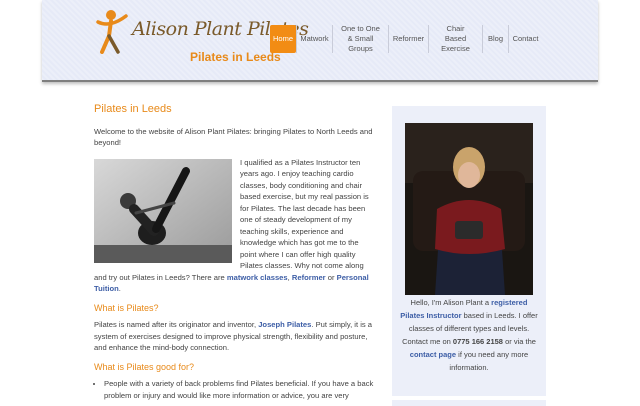 The width and height of the screenshot is (640, 406). What do you see at coordinates (119, 288) in the screenshot?
I see `intro-end: .` at bounding box center [119, 288].